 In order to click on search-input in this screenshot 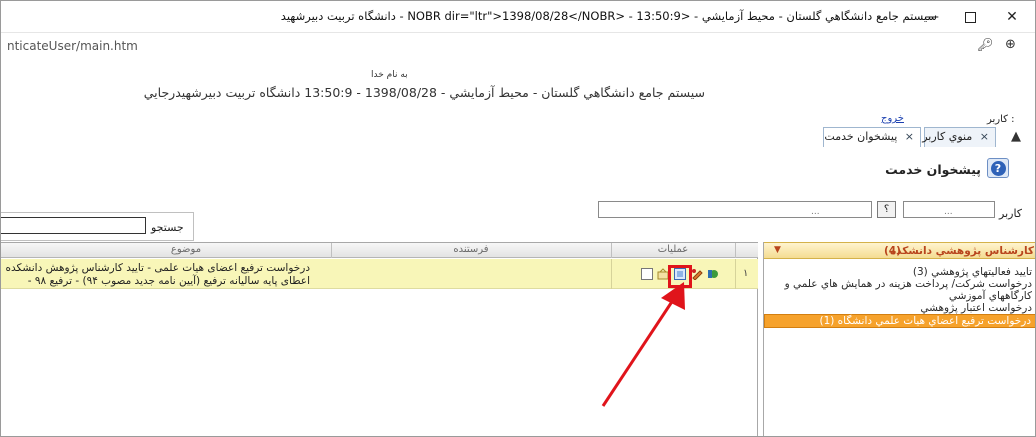, I will do `click(73, 225)`.